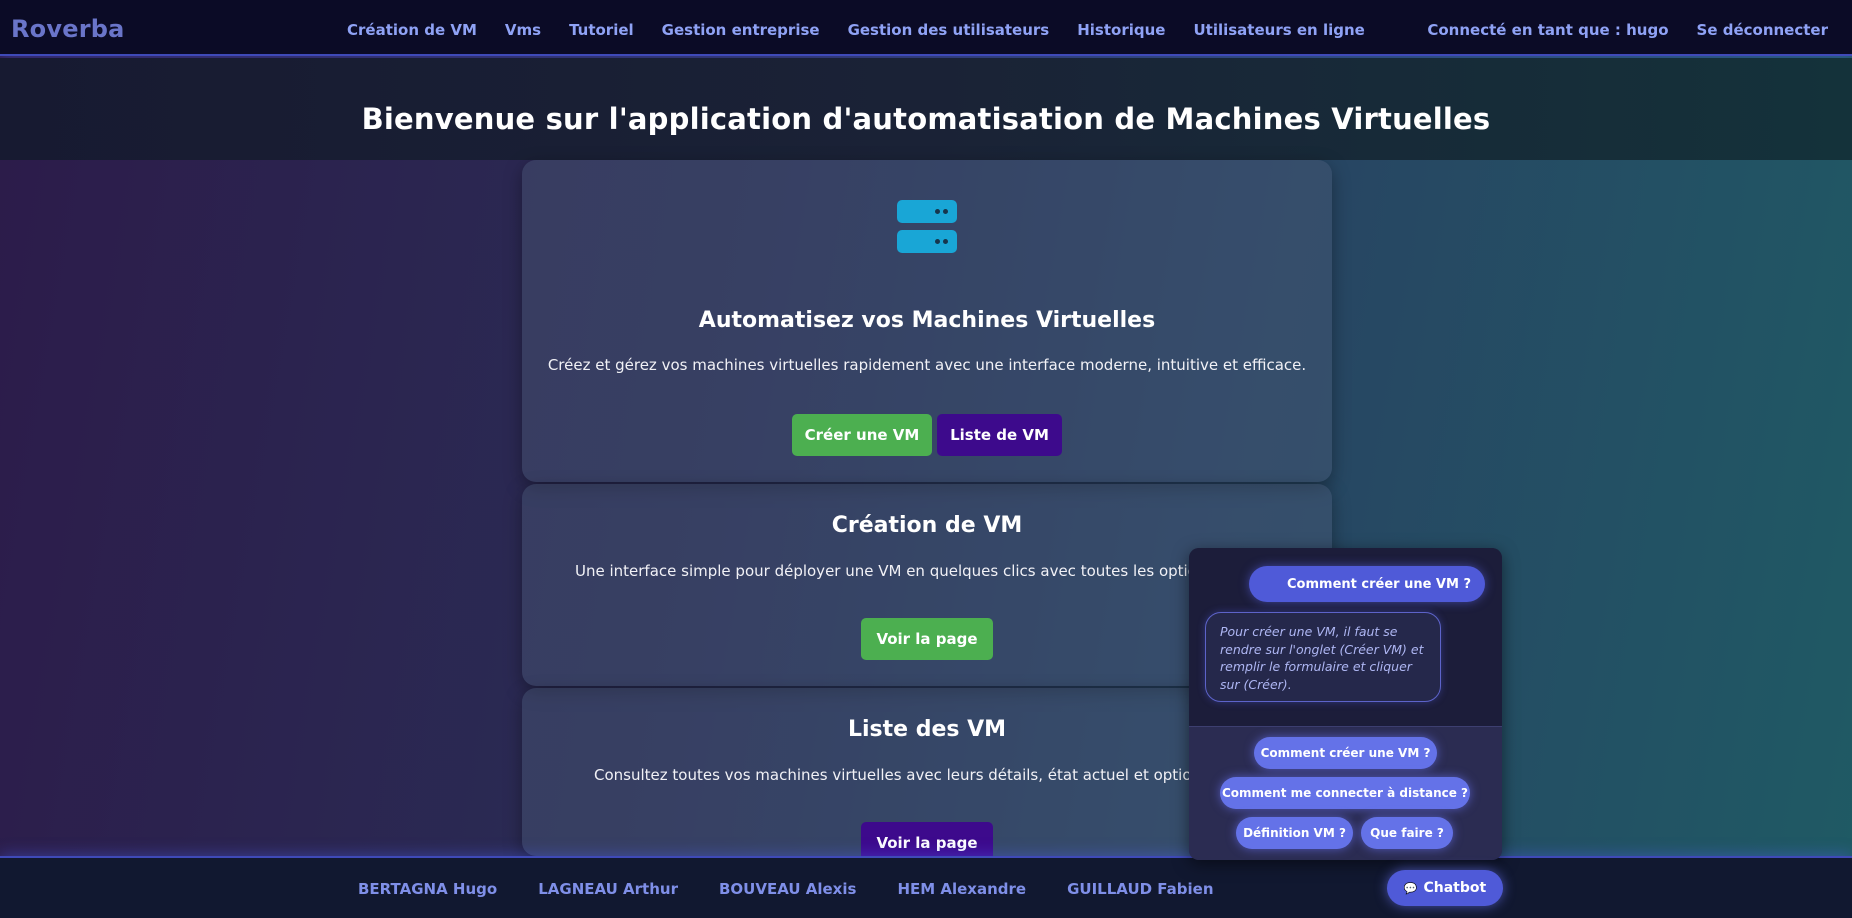 Image resolution: width=1852 pixels, height=918 pixels. I want to click on suggestion-definition-vm: Définition VM ?, so click(1294, 833).